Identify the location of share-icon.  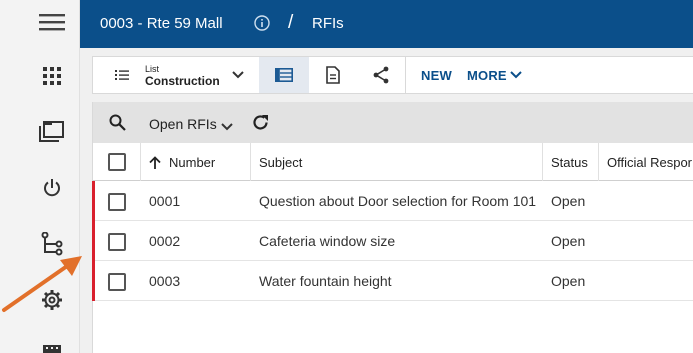
(381, 75).